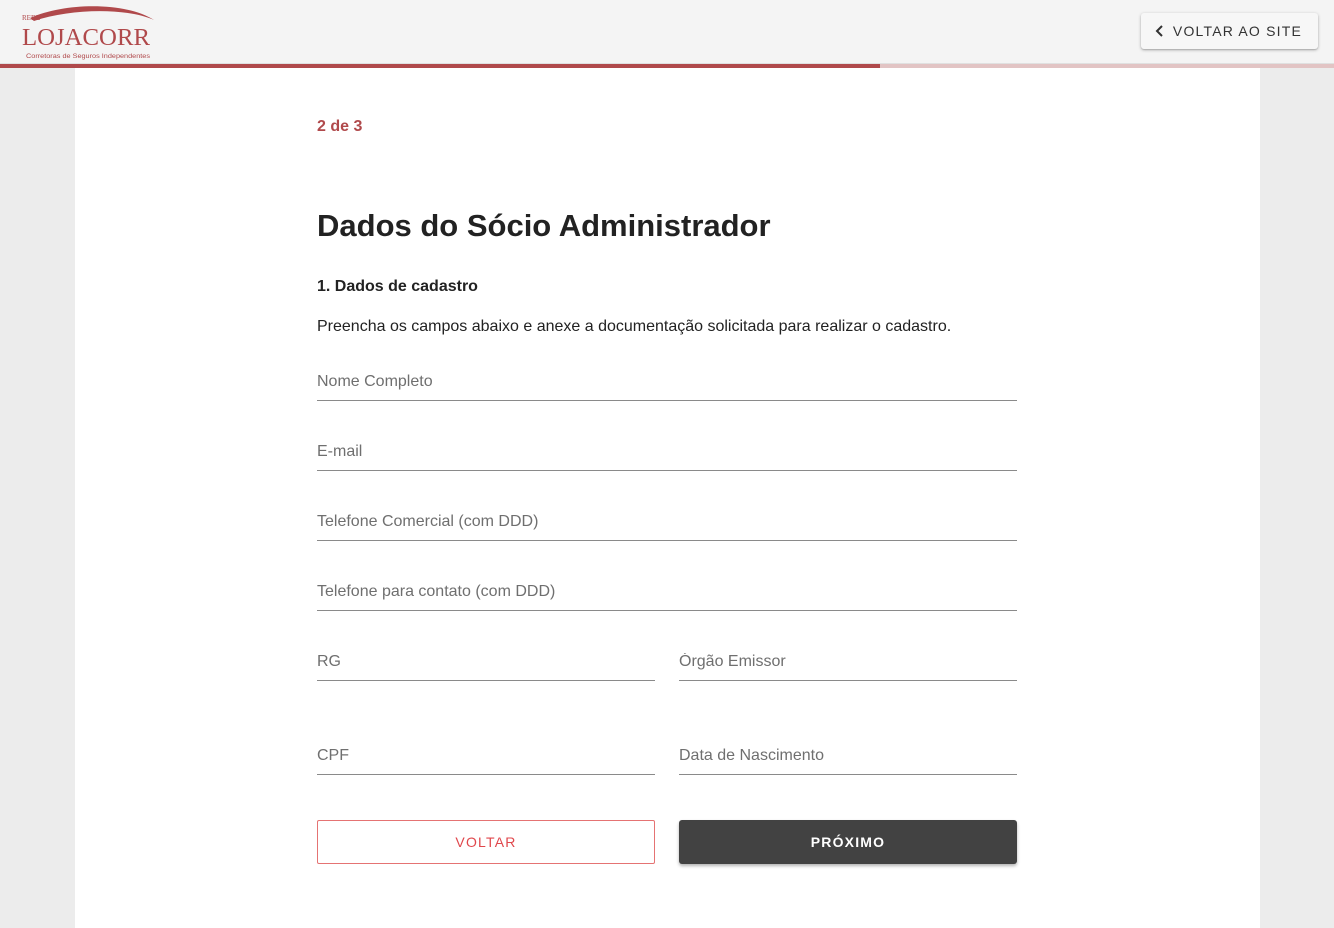 The height and width of the screenshot is (928, 1334). Describe the element at coordinates (31, 18) in the screenshot. I see `logo-rede-text: REDE` at that location.